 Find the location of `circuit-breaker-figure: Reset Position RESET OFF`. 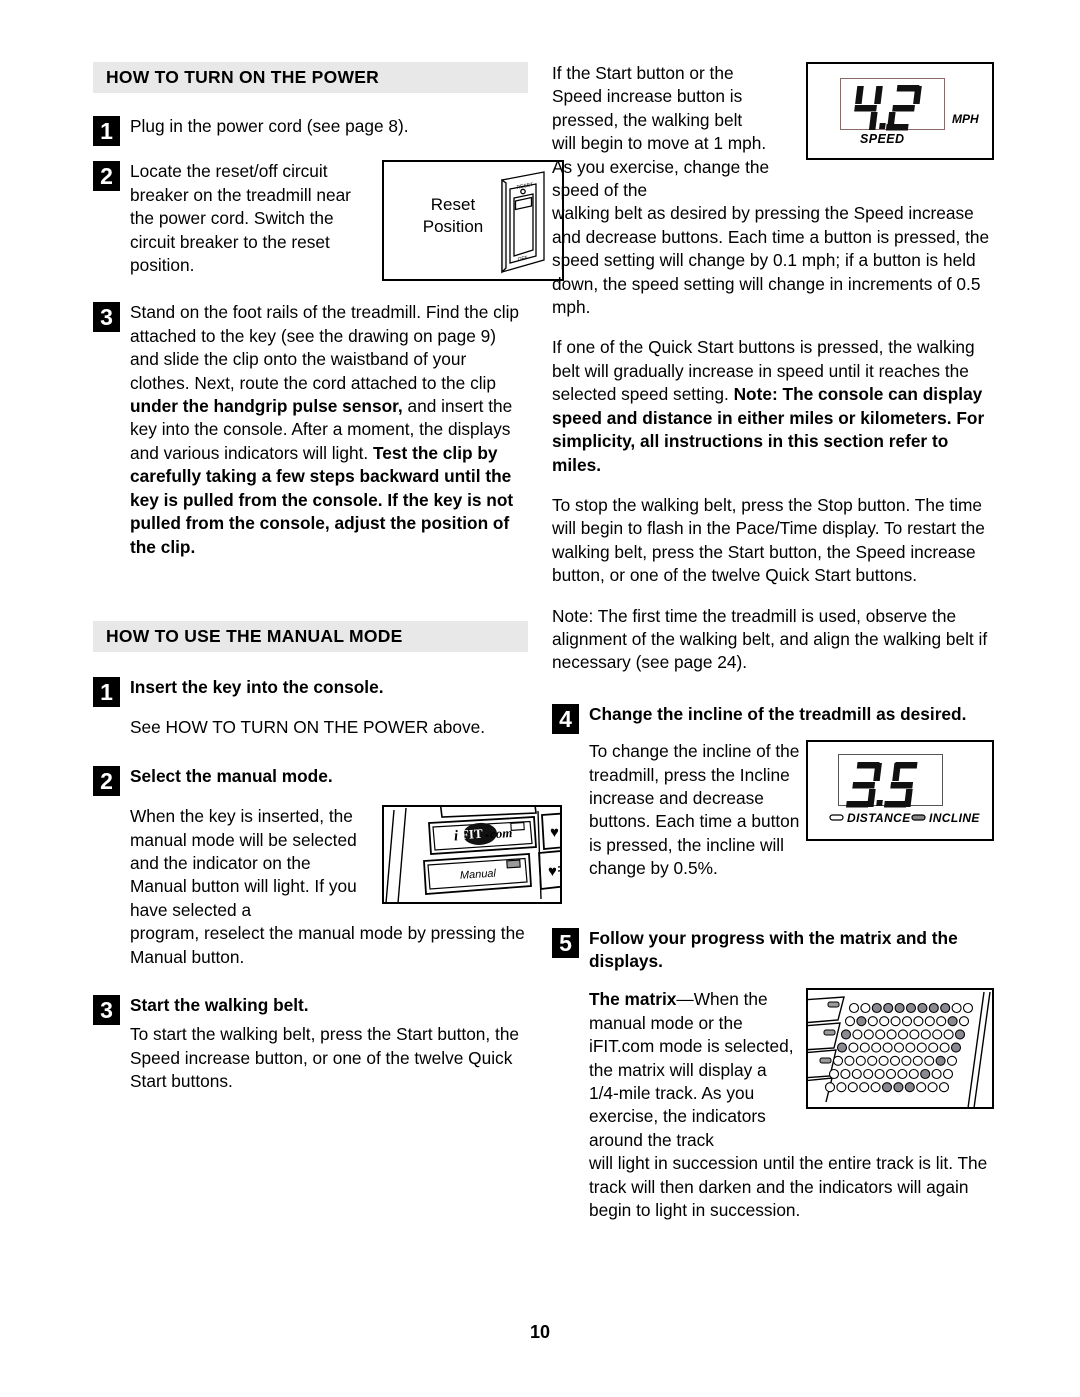

circuit-breaker-figure: Reset Position RESET OFF is located at coordinates (473, 221).